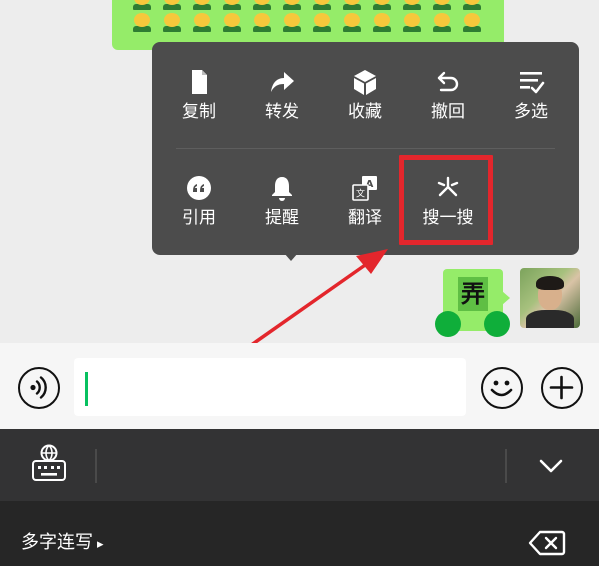  I want to click on menu-item-recall: 撤回, so click(448, 98).